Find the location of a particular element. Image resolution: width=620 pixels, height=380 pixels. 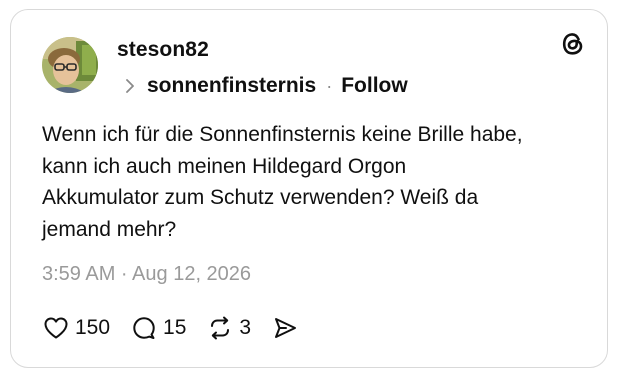

send-icon is located at coordinates (286, 328).